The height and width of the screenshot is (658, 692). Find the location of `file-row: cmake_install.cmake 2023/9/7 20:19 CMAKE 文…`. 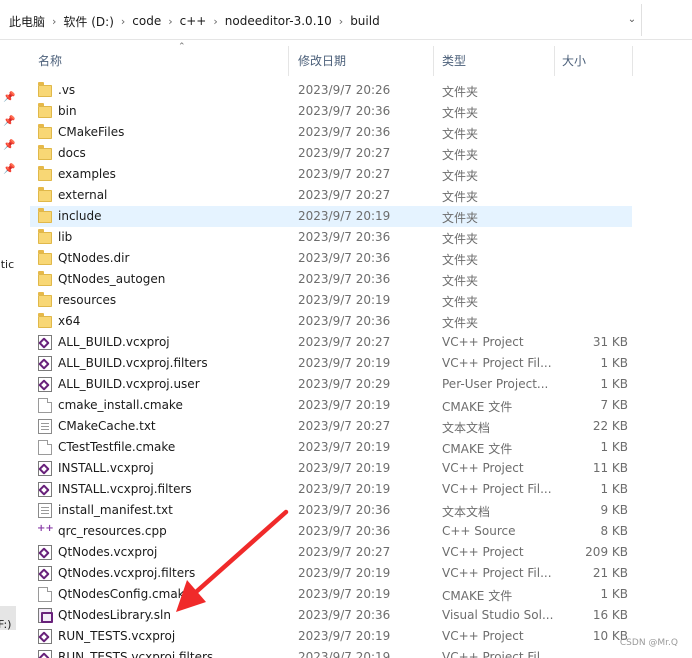

file-row: cmake_install.cmake 2023/9/7 20:19 CMAKE 文… is located at coordinates (331, 405).